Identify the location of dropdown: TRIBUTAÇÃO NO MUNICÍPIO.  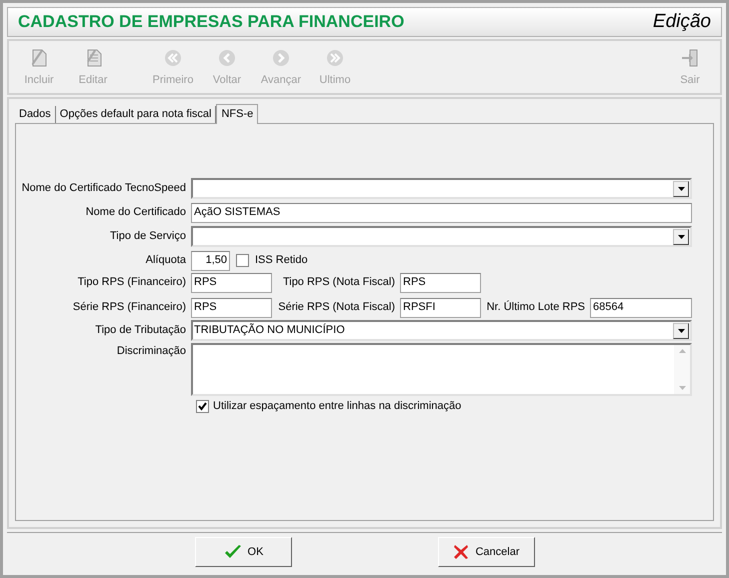
(441, 330).